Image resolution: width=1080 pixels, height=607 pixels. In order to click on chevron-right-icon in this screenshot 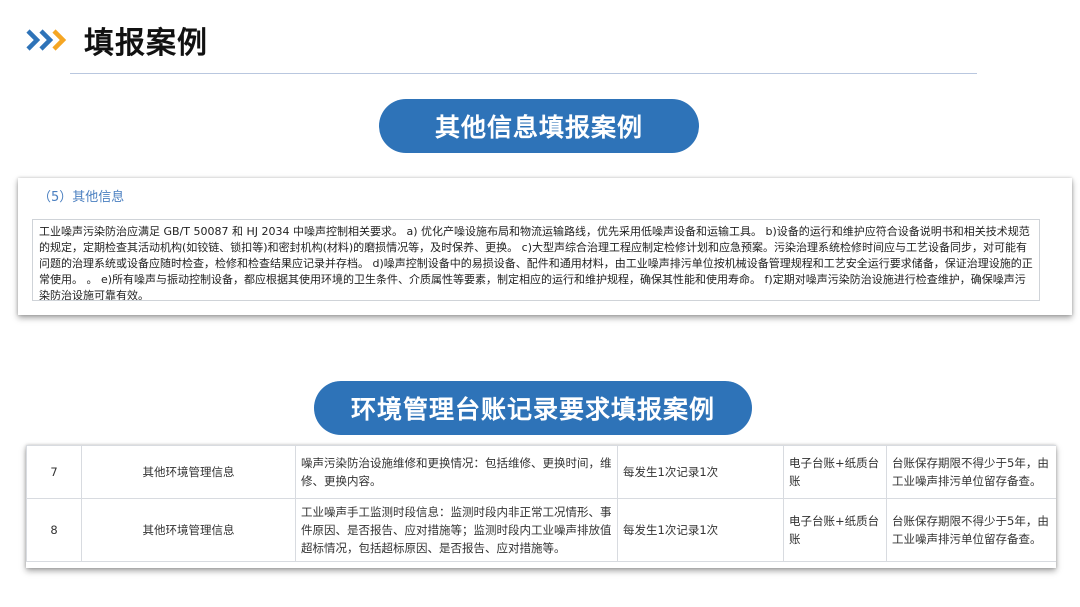, I will do `click(49, 40)`.